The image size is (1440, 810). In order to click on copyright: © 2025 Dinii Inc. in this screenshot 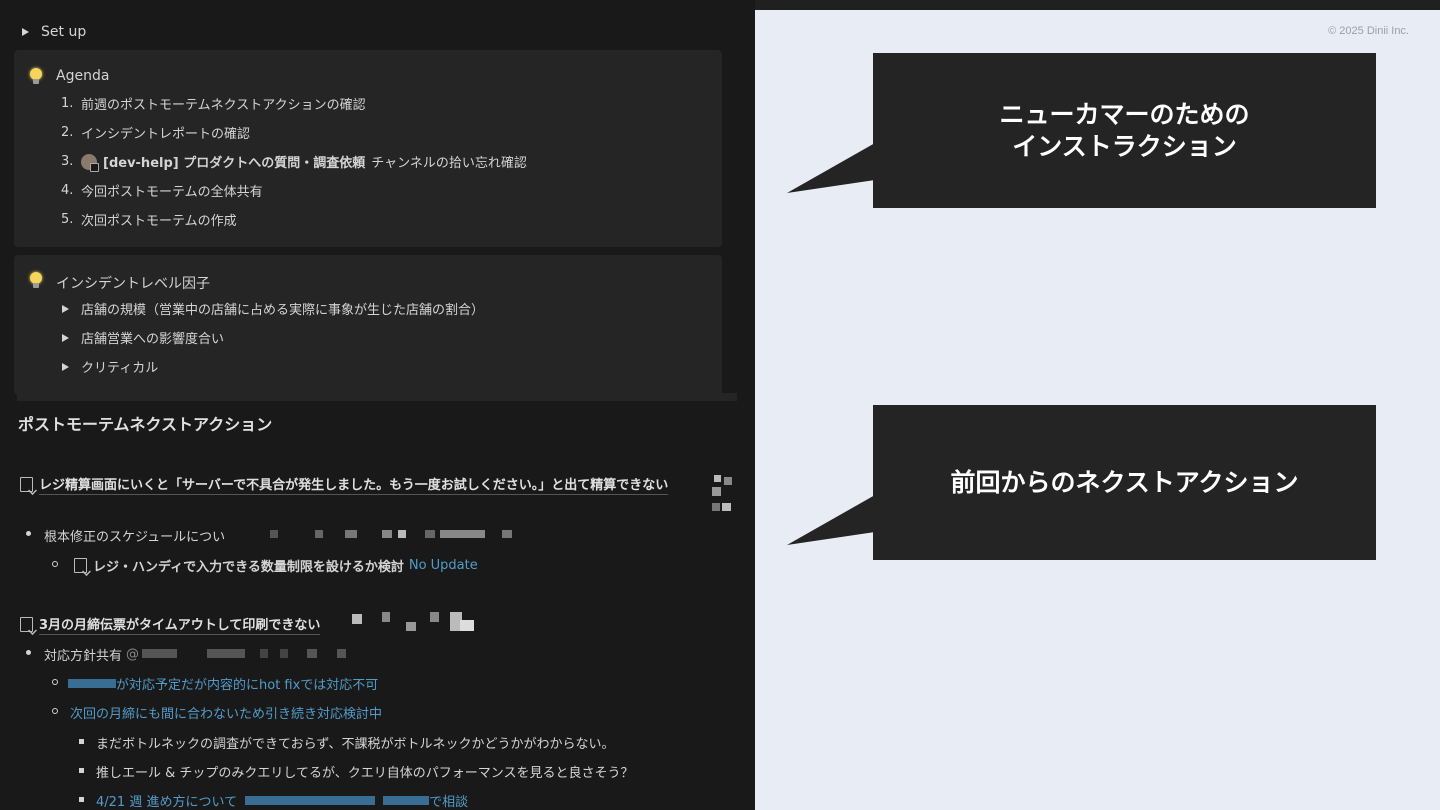, I will do `click(1368, 31)`.